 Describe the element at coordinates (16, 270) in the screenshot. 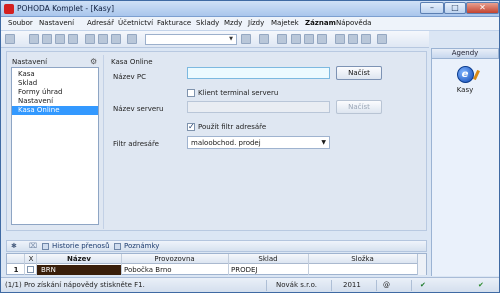

I see `row-number: 1` at that location.